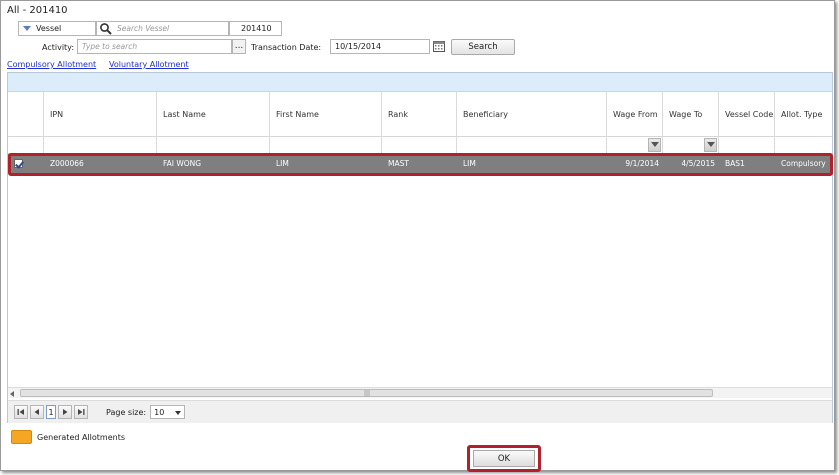 The height and width of the screenshot is (475, 839). What do you see at coordinates (21, 437) in the screenshot?
I see `legend-swatch-generated` at bounding box center [21, 437].